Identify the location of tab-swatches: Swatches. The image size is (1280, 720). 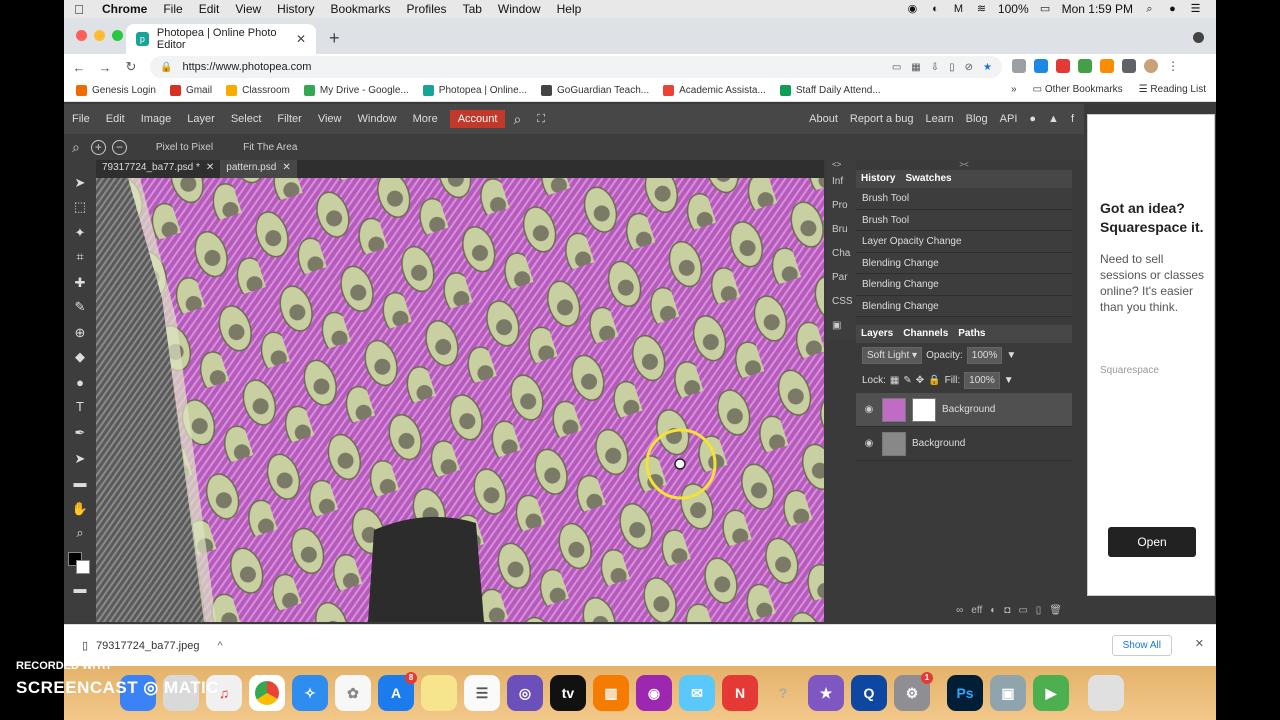
(928, 179).